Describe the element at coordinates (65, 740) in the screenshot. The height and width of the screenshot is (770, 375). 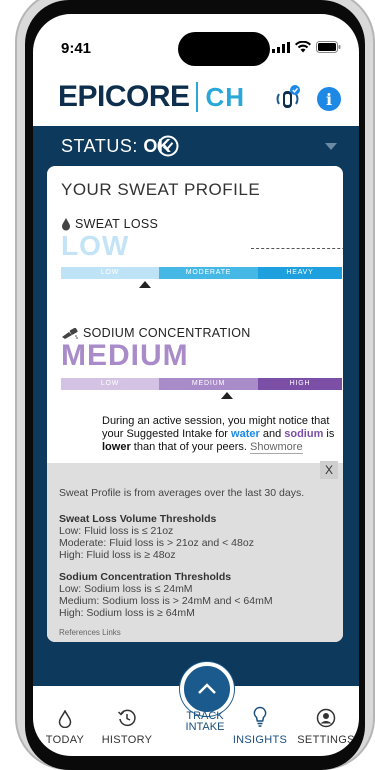
I see `nav-today-label: TODAY` at that location.